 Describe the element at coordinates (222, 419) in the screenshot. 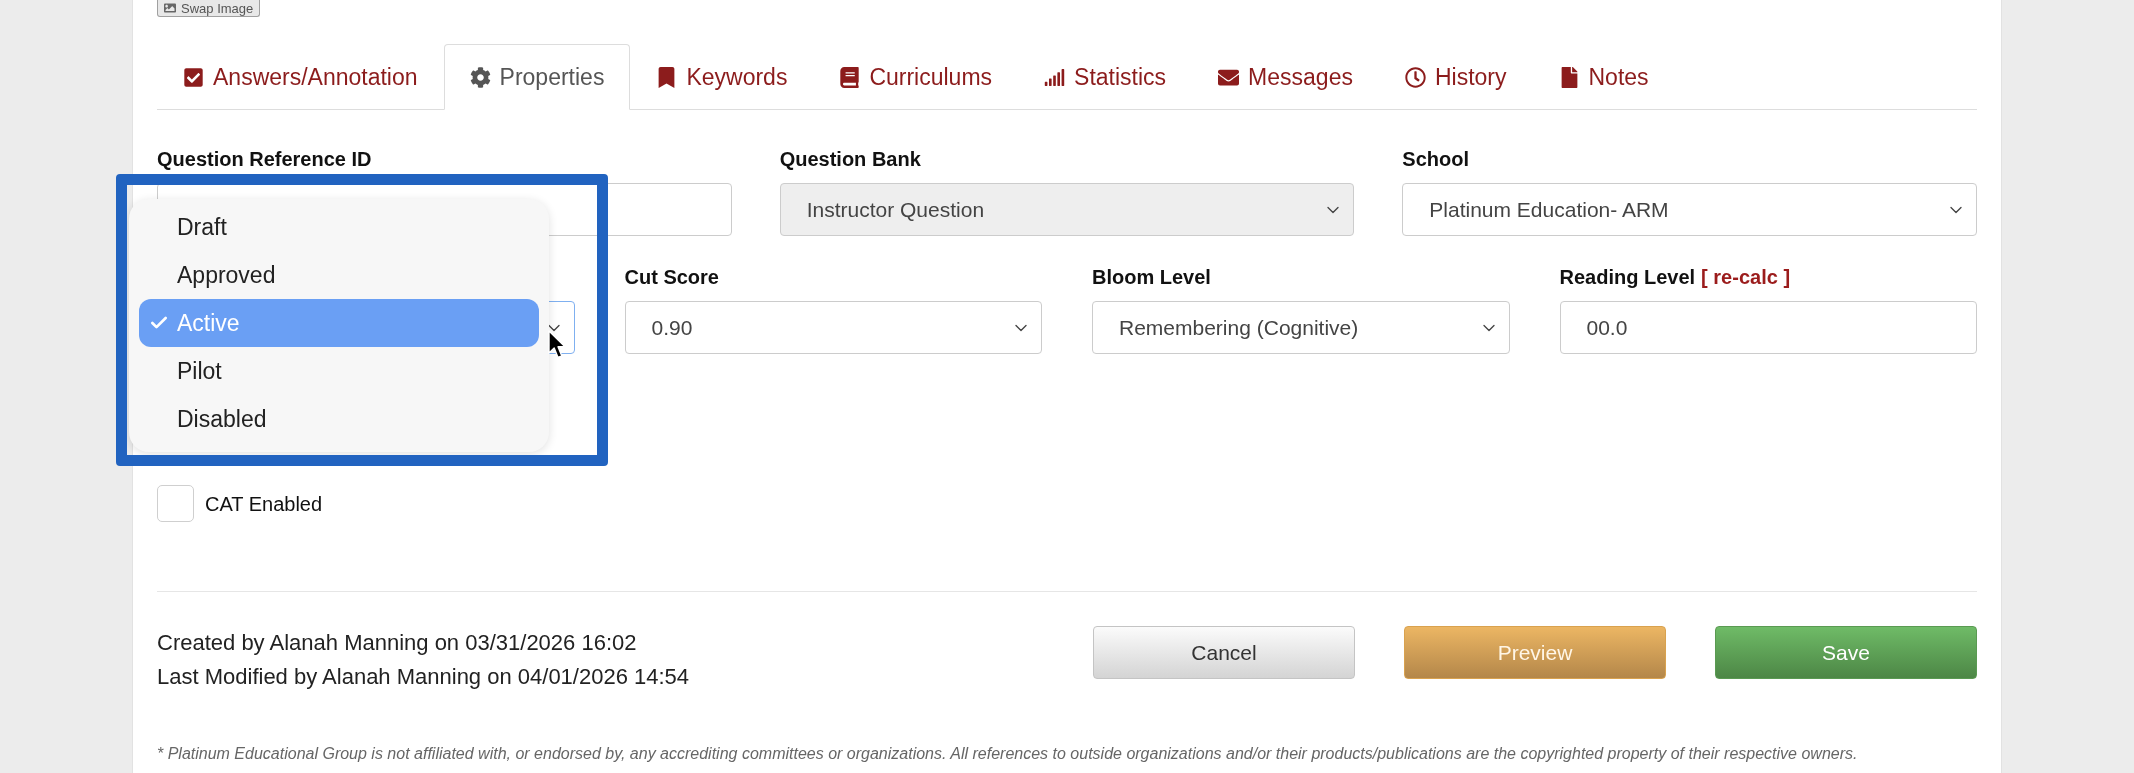

I see `option-label: Disabled` at that location.